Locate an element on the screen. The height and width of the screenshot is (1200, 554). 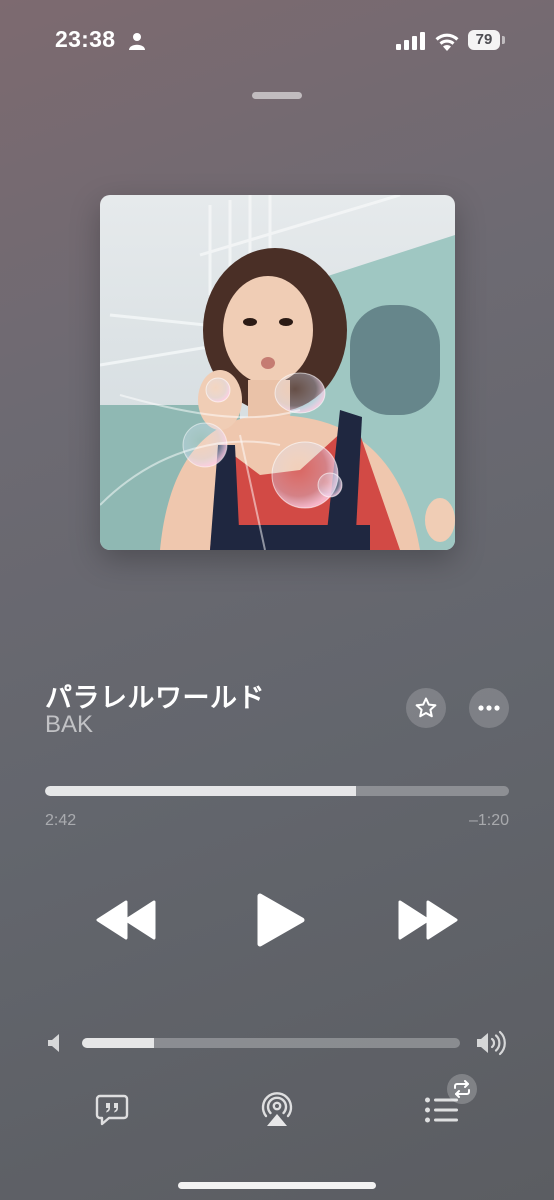
time-elapsed: 2:42 is located at coordinates (61, 820).